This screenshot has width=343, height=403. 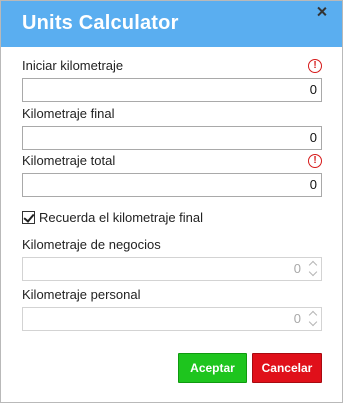 I want to click on total-mileage-input: 0, so click(x=172, y=185).